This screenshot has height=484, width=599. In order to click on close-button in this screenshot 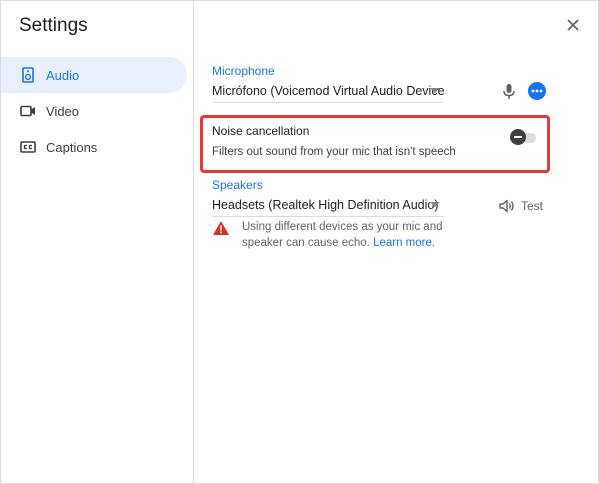, I will do `click(573, 25)`.